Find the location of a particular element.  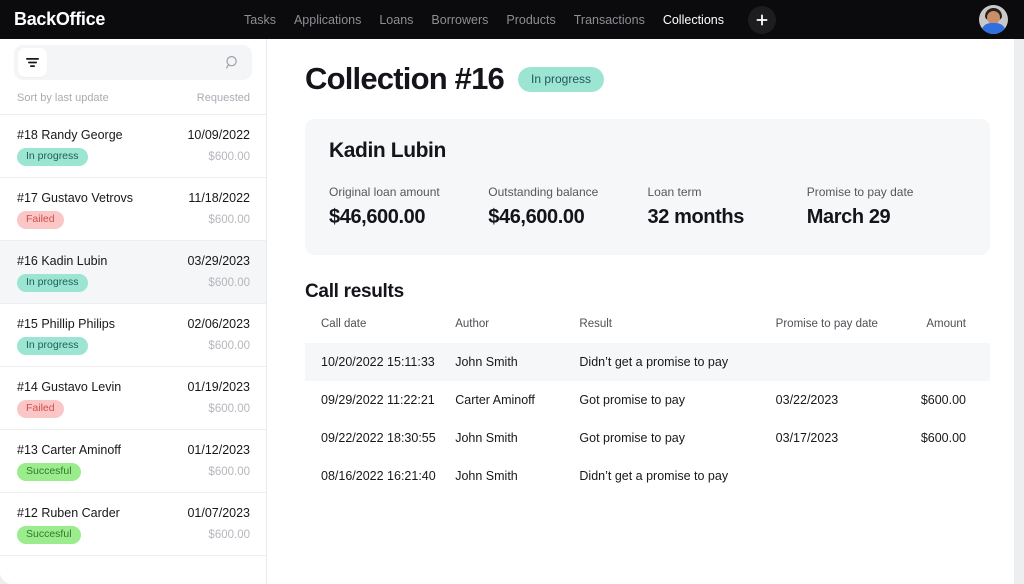

list-item-name: #18 Randy George is located at coordinates (70, 135).